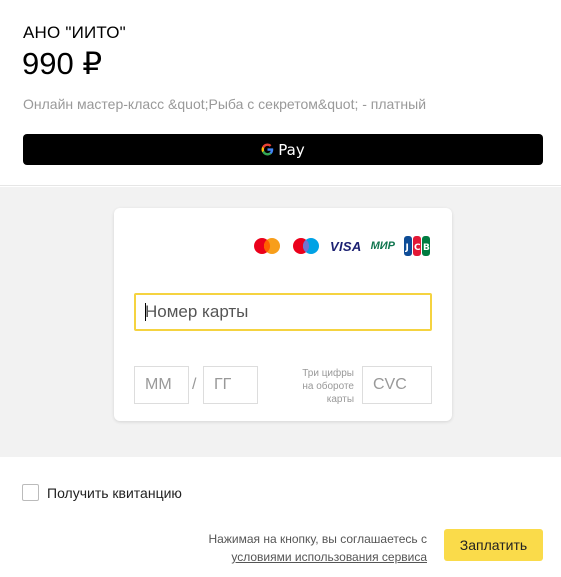  What do you see at coordinates (161, 385) in the screenshot?
I see `expiry-month-input: ММ` at bounding box center [161, 385].